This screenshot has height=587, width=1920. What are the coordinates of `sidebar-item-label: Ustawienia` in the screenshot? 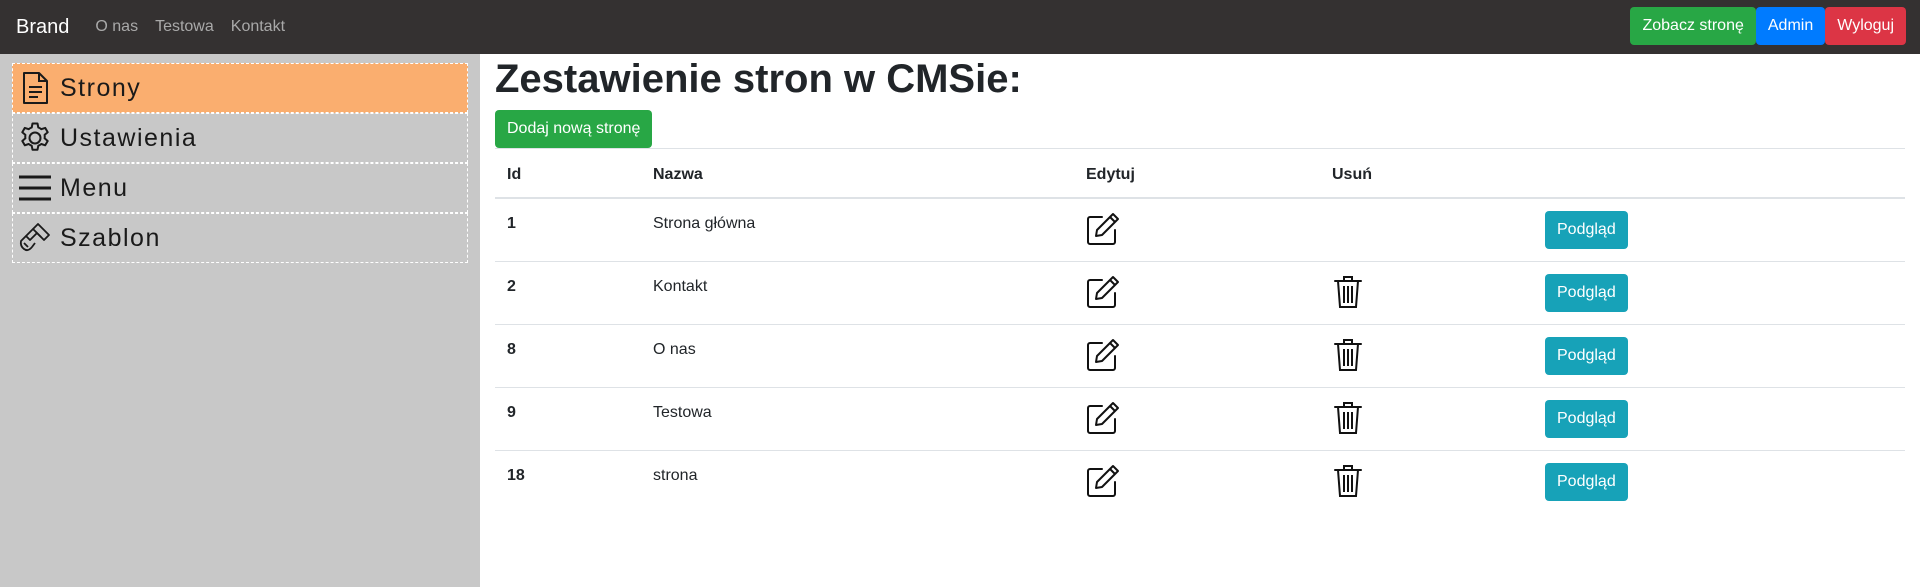 It's located at (129, 137).